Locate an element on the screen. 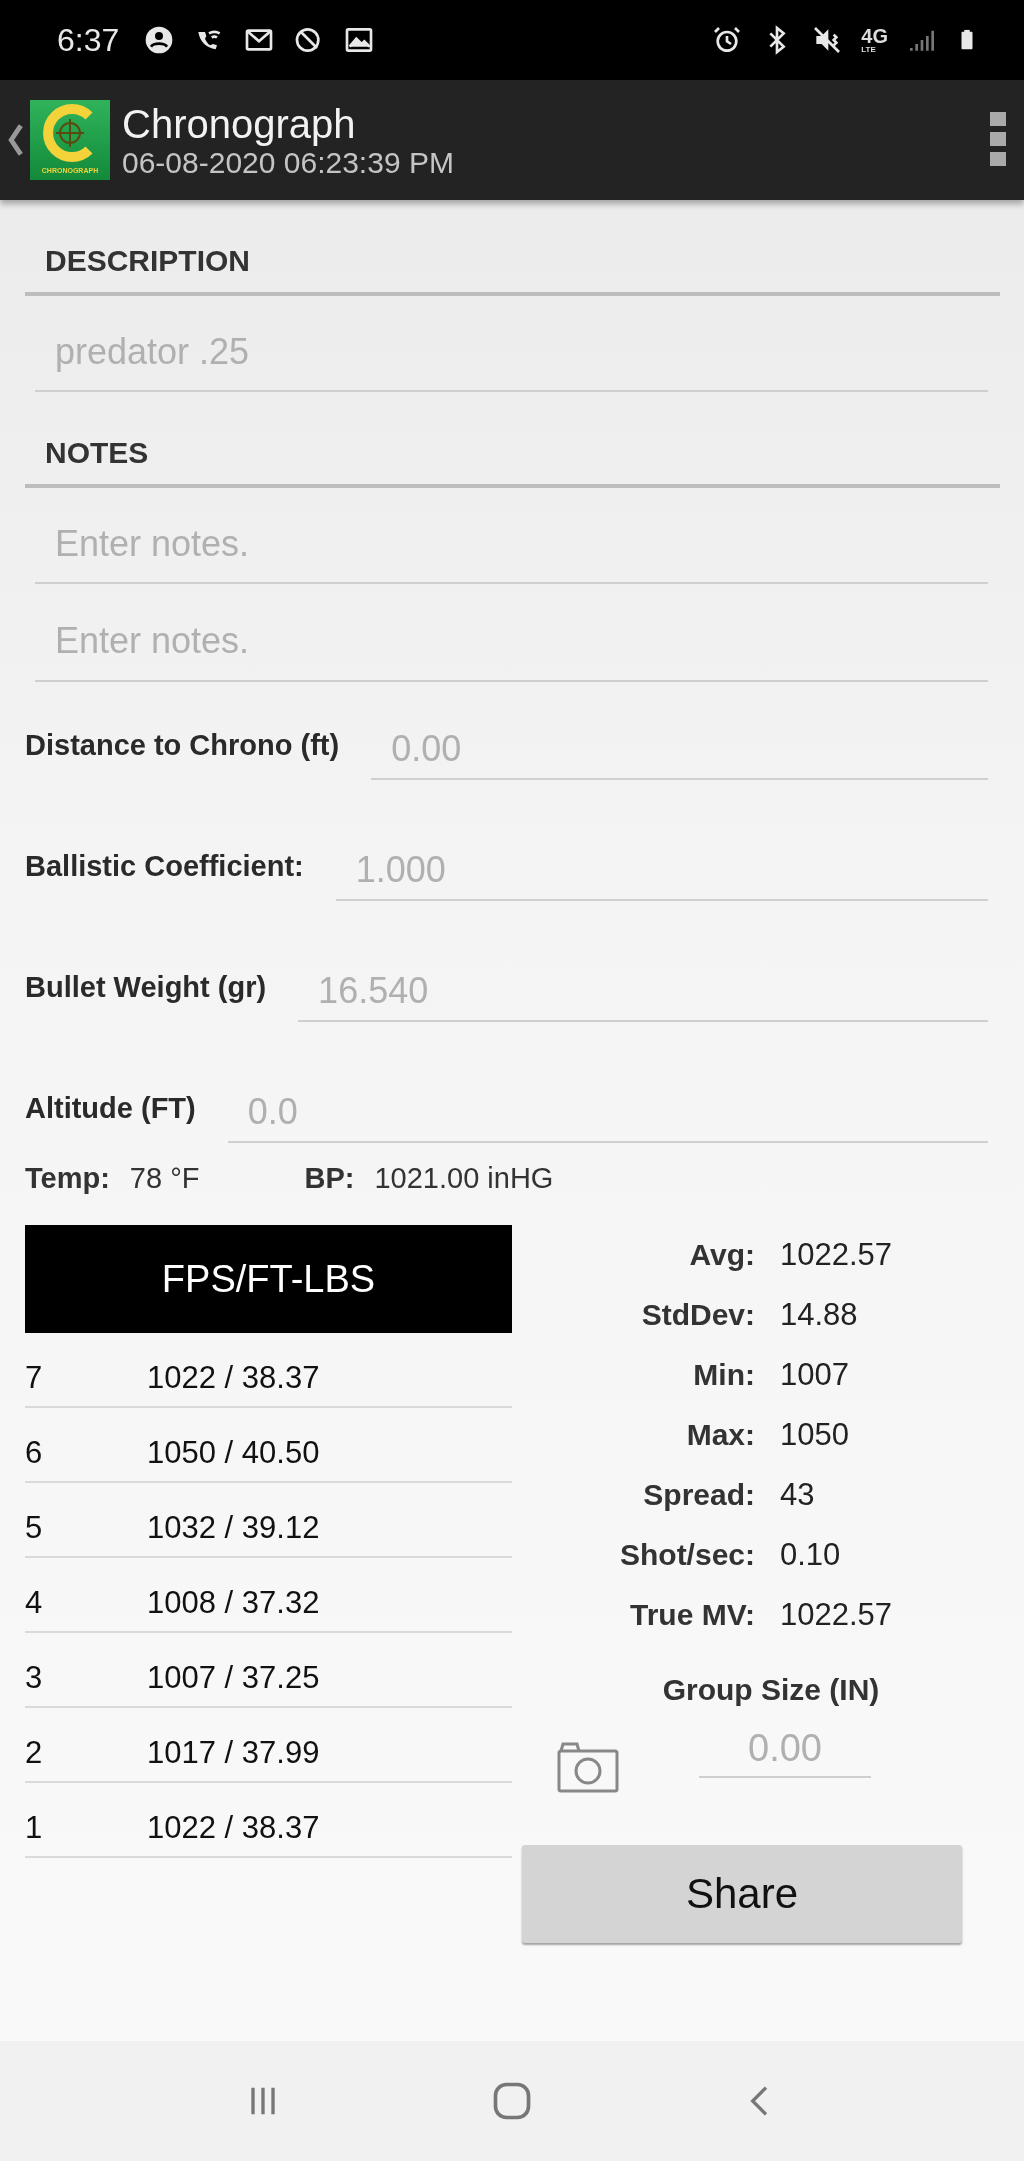  stat-label: Min: is located at coordinates (723, 1375).